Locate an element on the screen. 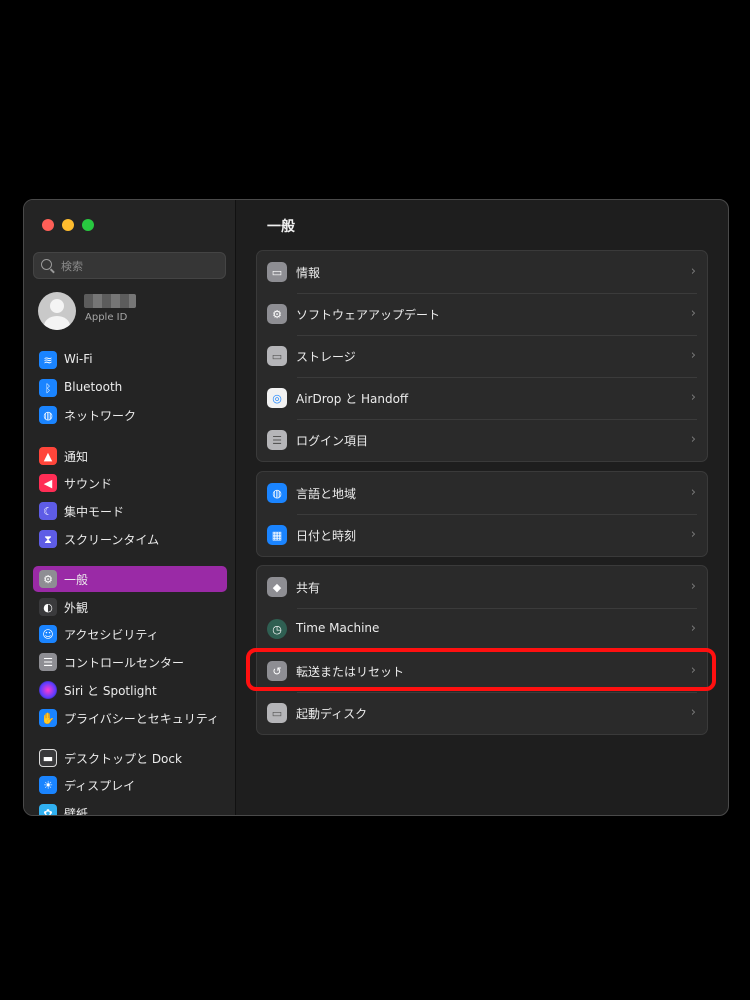 This screenshot has height=1000, width=750. row-language-region: ◍ 言語と地域 › is located at coordinates (482, 493).